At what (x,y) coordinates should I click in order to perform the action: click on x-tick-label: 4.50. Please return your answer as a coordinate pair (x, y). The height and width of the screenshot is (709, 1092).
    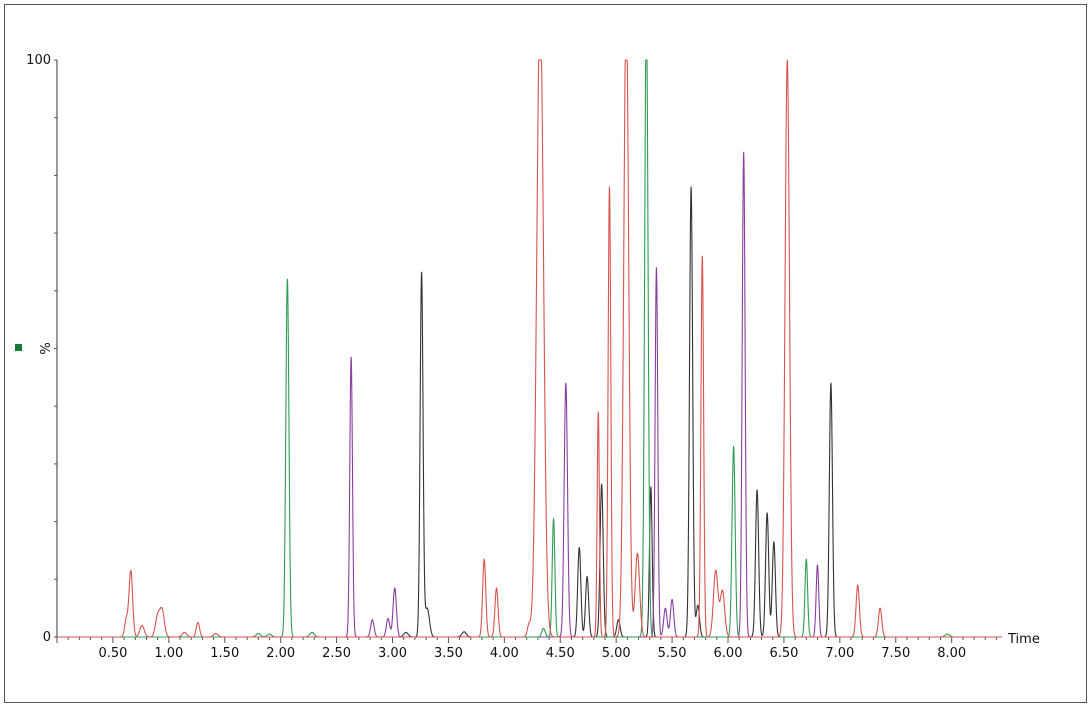
    Looking at the image, I should click on (560, 653).